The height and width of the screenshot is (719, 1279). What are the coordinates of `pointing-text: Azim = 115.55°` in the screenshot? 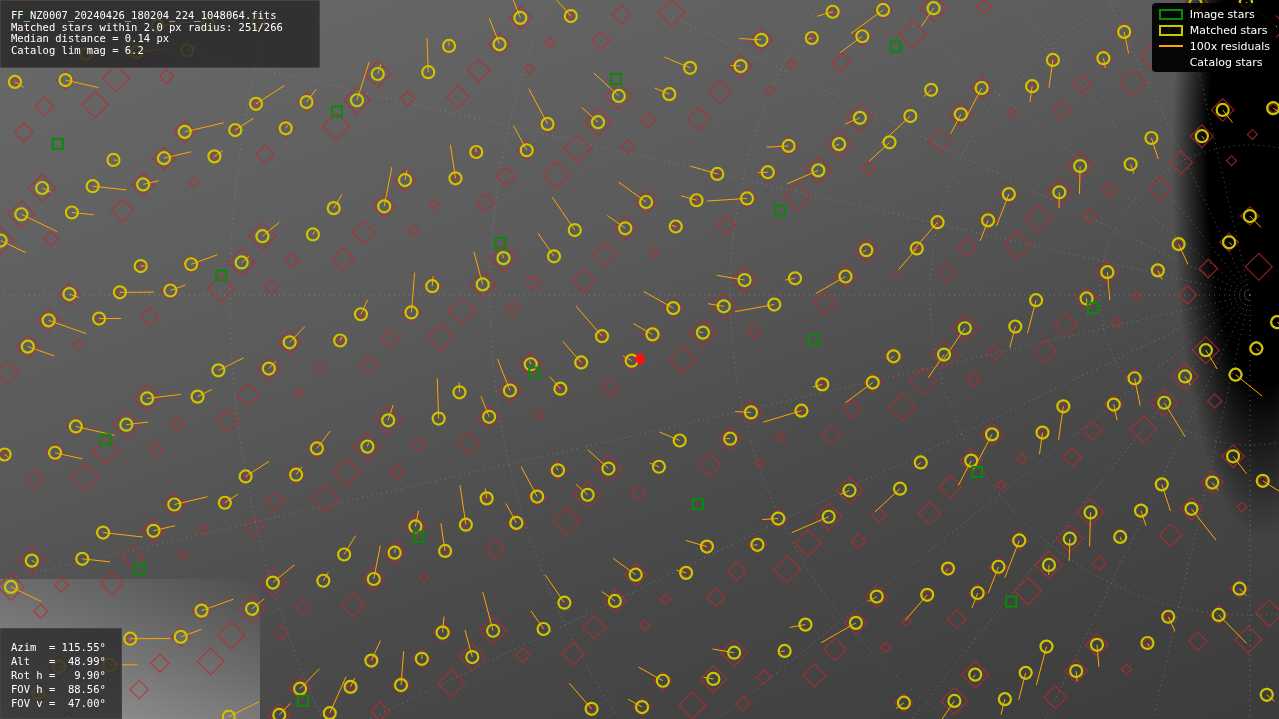 It's located at (59, 647).